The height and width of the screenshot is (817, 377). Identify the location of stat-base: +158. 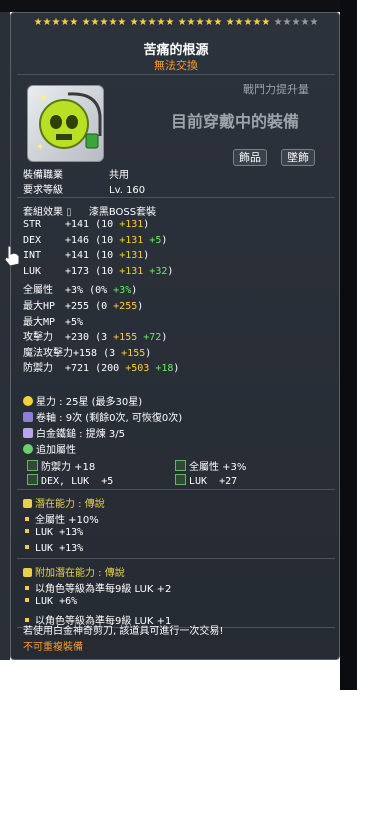
(85, 353).